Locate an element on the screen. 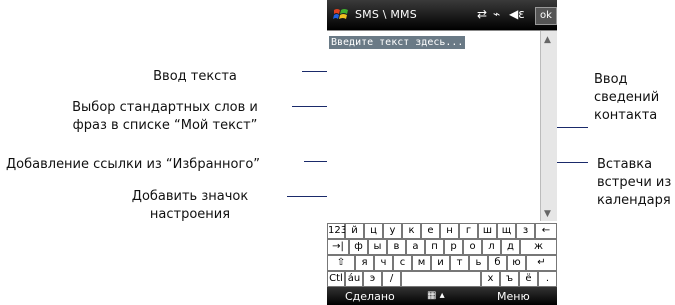 This screenshot has height=305, width=675. keyboard-row-2: →| ф ы в а п р о л д ж is located at coordinates (442, 247).